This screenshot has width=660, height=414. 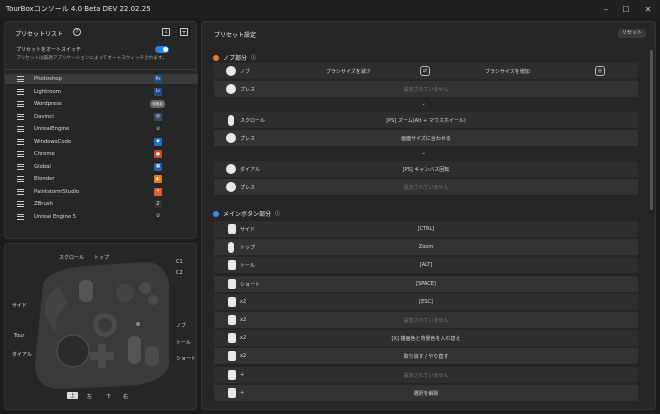 What do you see at coordinates (648, 9) in the screenshot?
I see `close-button: ✕` at bounding box center [648, 9].